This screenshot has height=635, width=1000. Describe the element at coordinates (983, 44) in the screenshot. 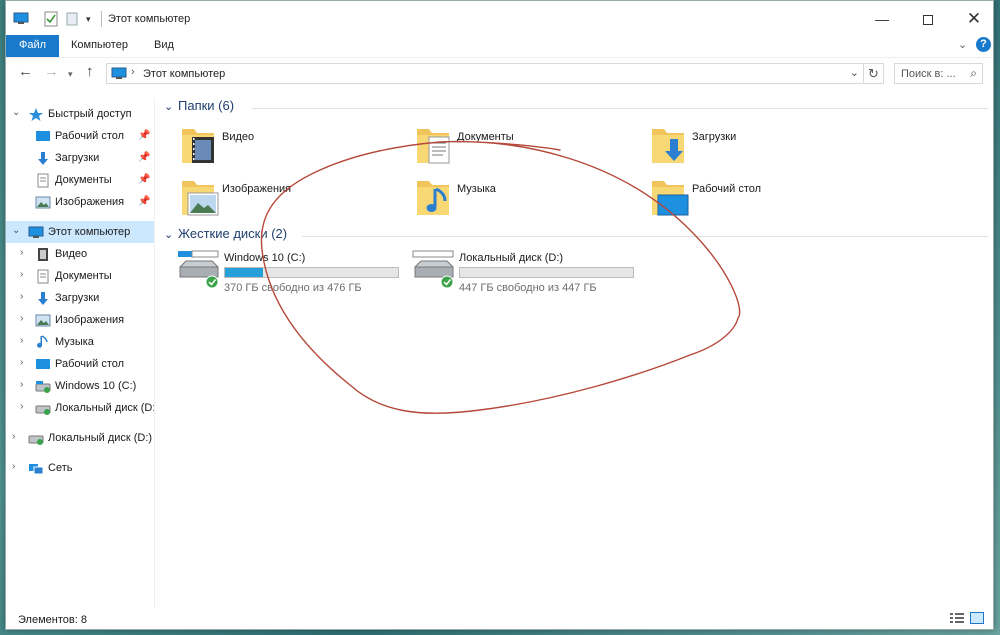

I see `help-button: ?` at that location.